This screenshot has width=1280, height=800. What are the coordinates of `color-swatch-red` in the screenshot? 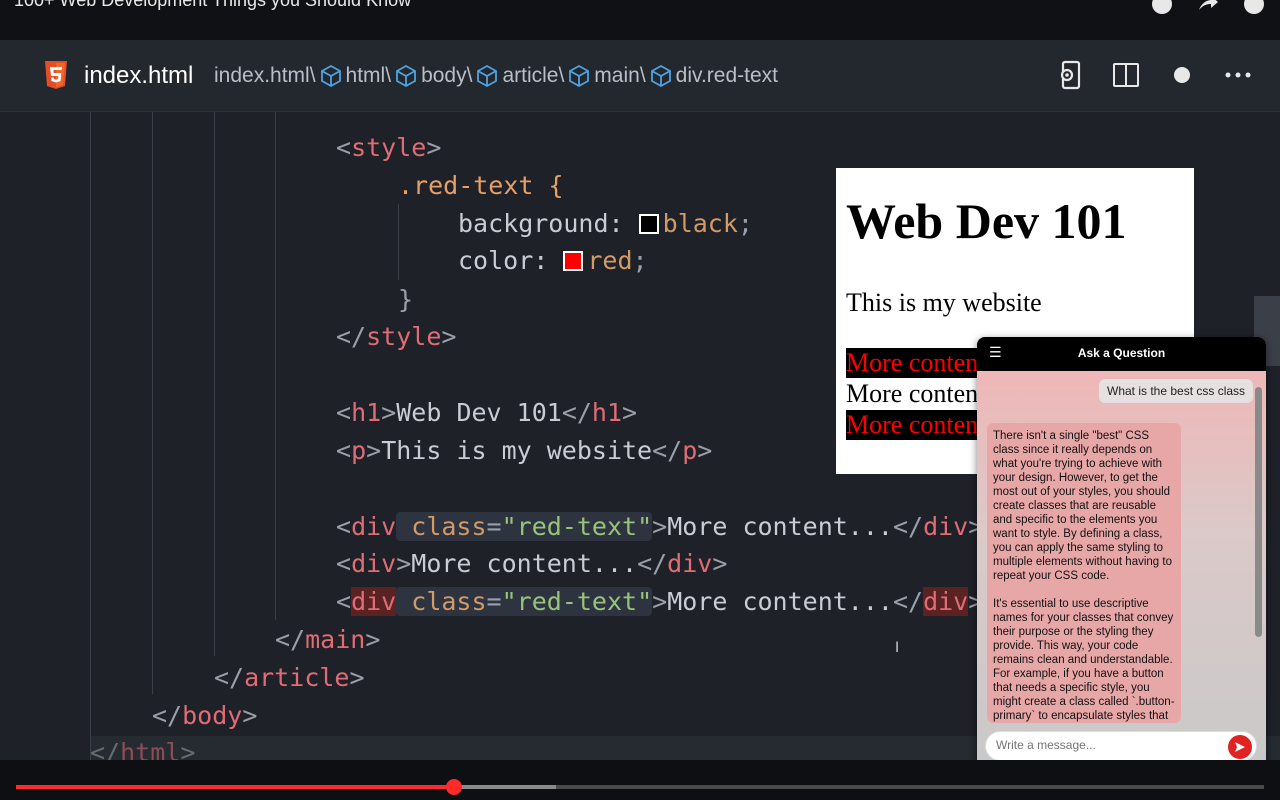 It's located at (573, 261).